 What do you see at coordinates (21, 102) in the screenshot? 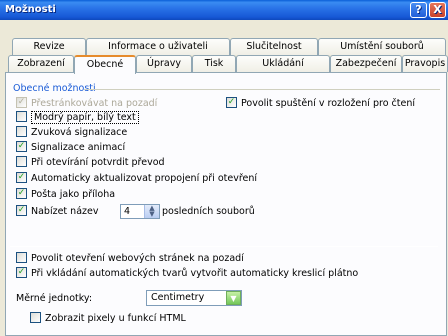
I see `checkbox-repaginate: ✓` at bounding box center [21, 102].